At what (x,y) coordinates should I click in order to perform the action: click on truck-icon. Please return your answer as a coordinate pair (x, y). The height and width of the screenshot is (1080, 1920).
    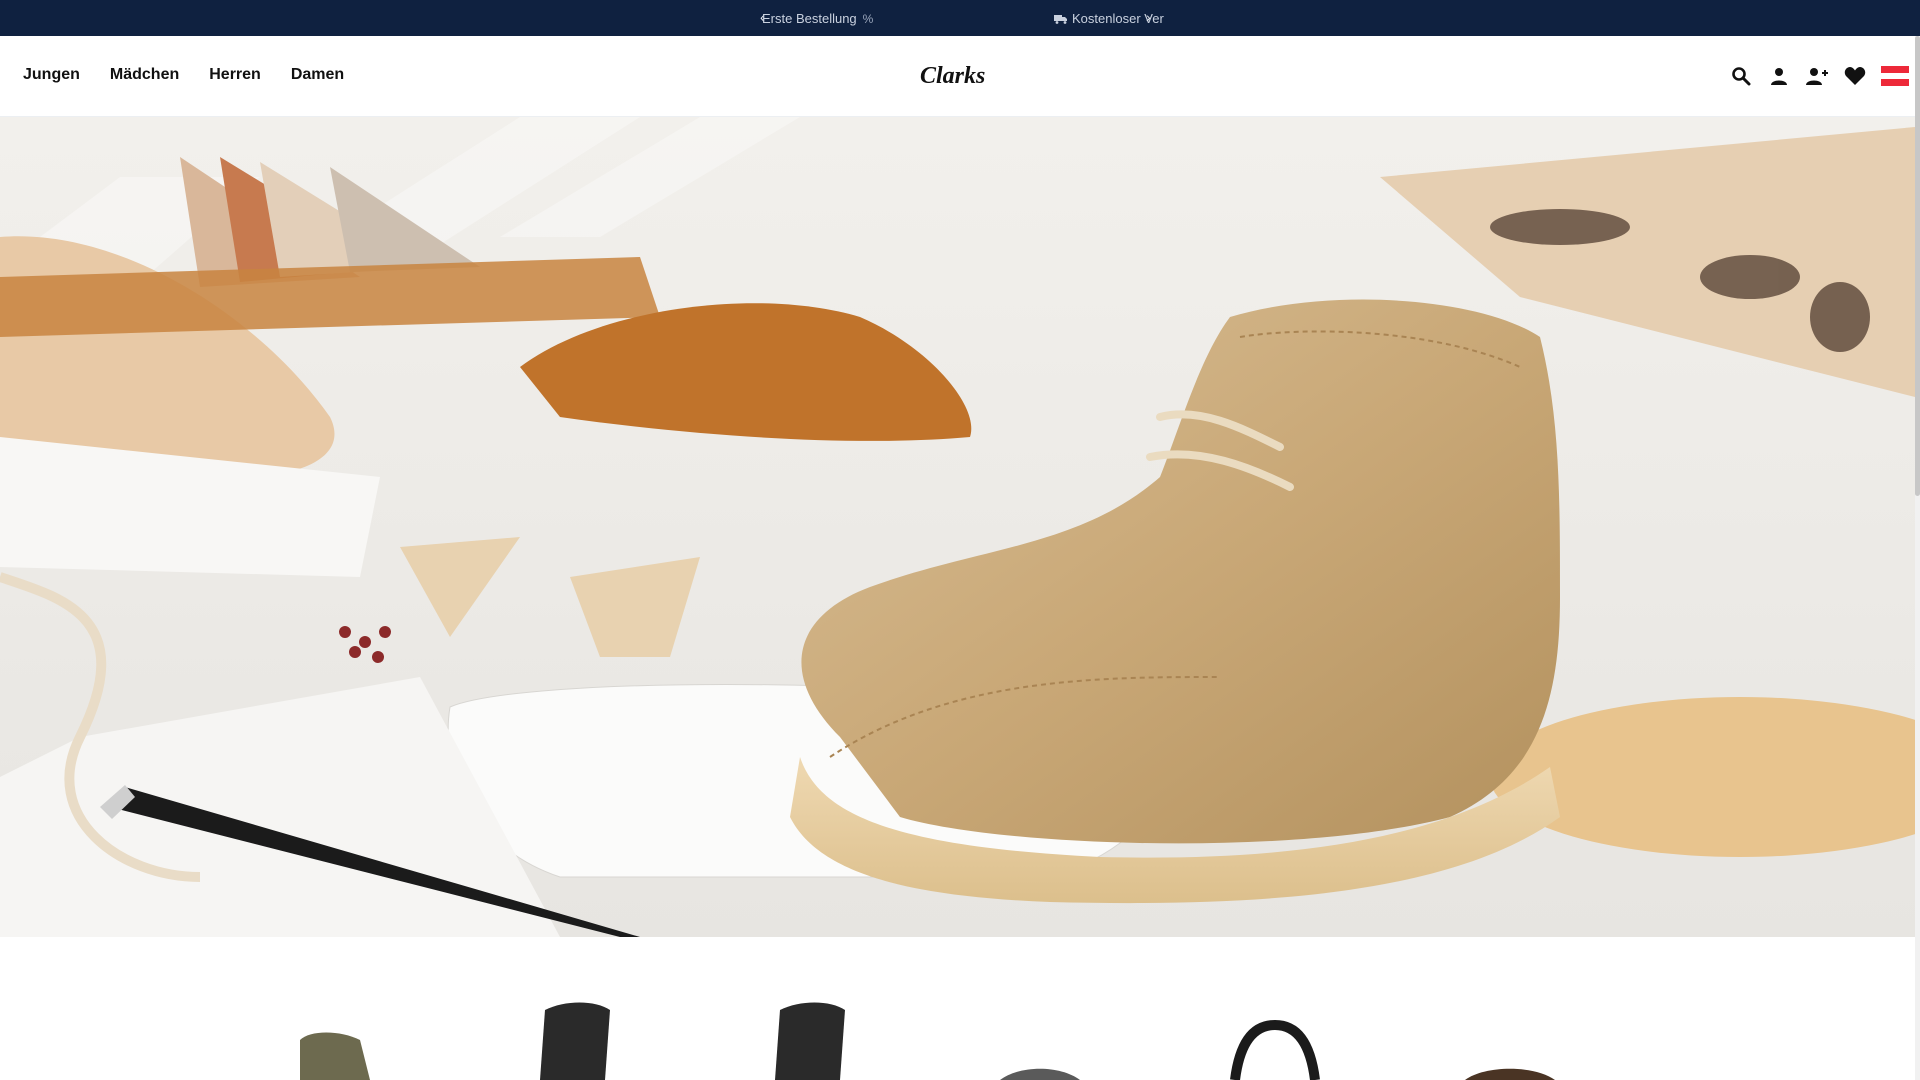
    Looking at the image, I should click on (1060, 19).